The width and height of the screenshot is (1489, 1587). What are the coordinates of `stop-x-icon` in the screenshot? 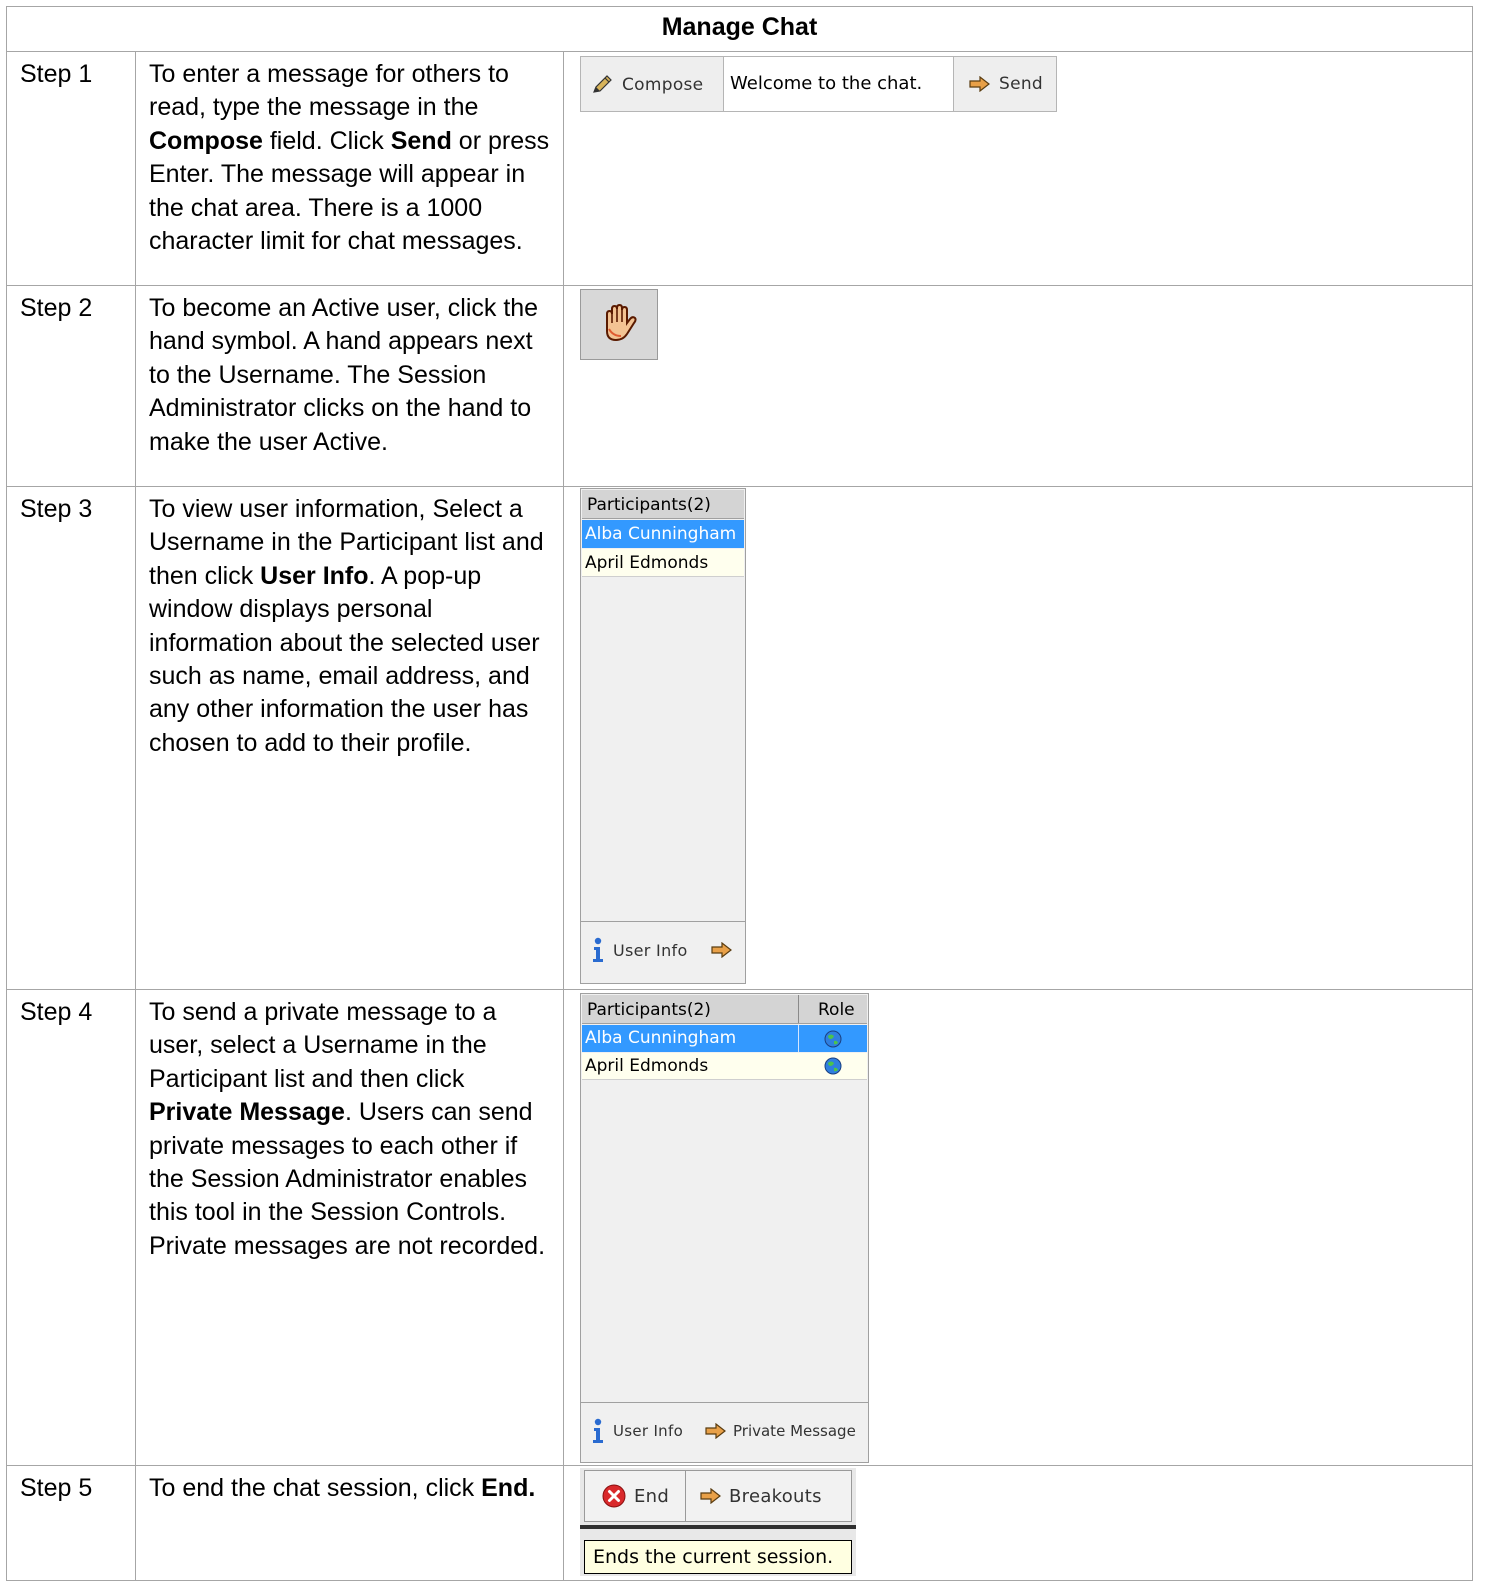 It's located at (614, 1496).